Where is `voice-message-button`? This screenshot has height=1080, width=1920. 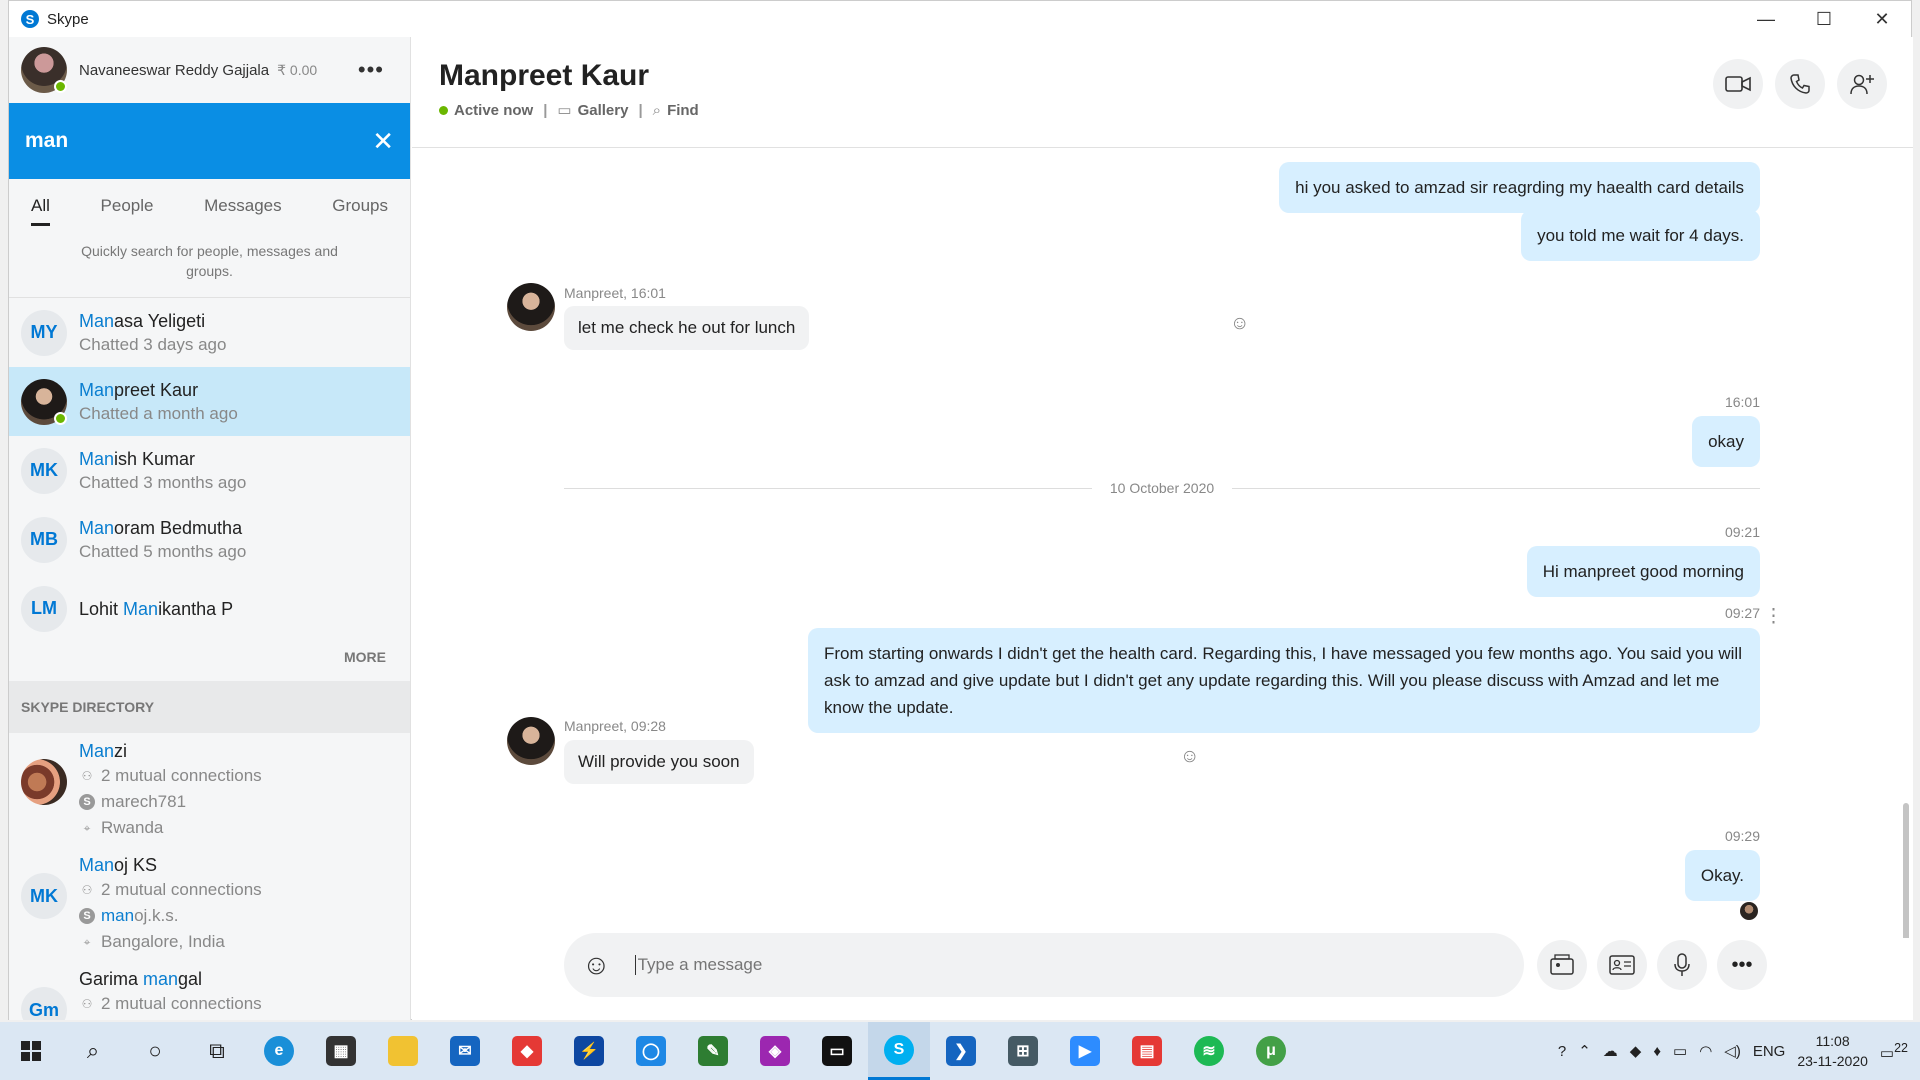 voice-message-button is located at coordinates (1682, 965).